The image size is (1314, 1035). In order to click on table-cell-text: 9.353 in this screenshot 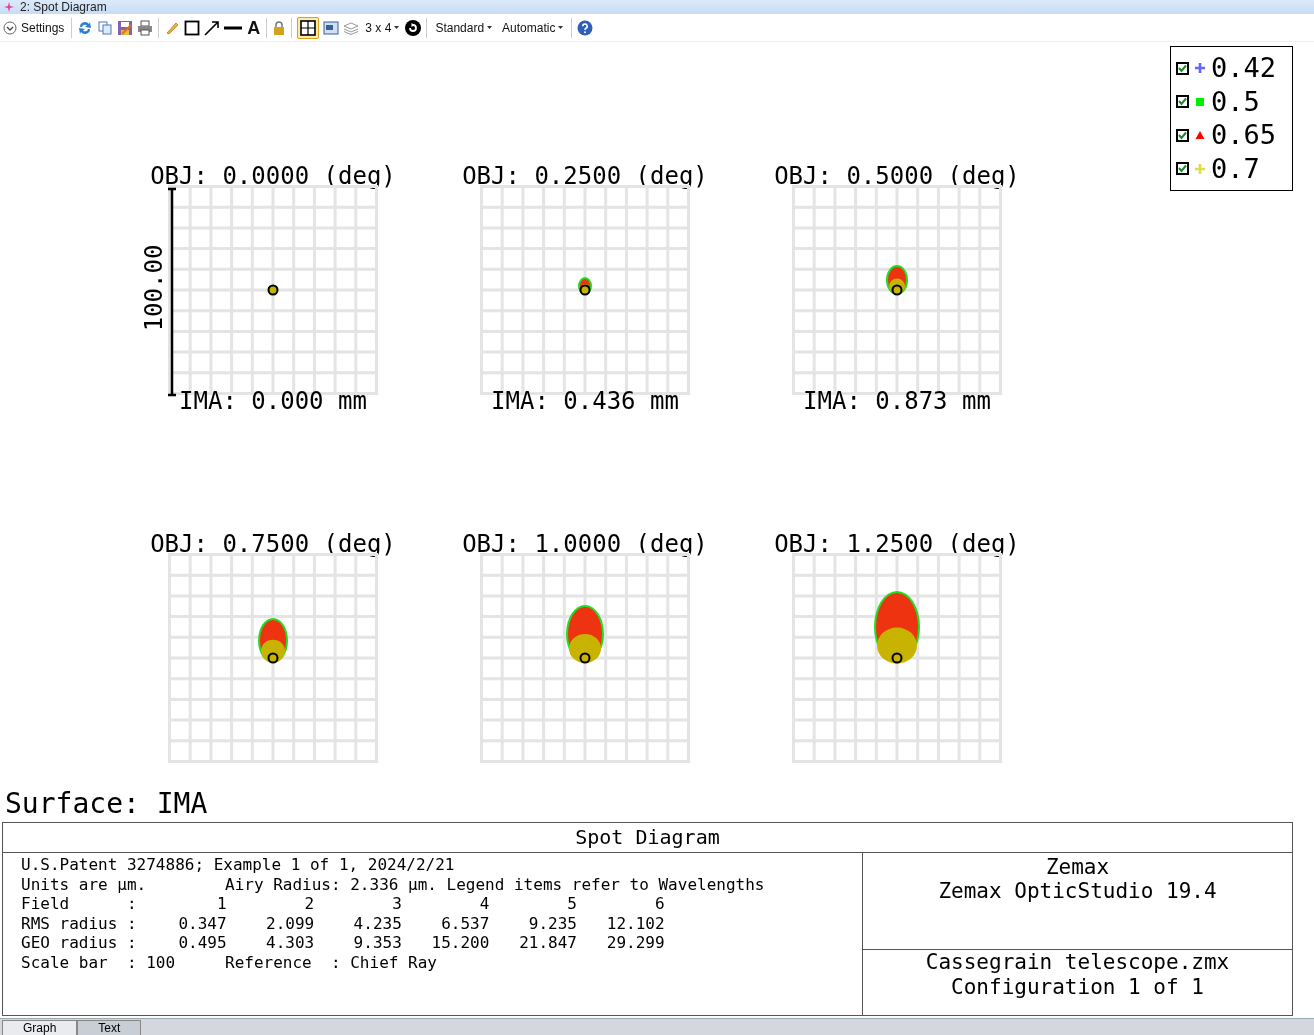, I will do `click(377, 943)`.